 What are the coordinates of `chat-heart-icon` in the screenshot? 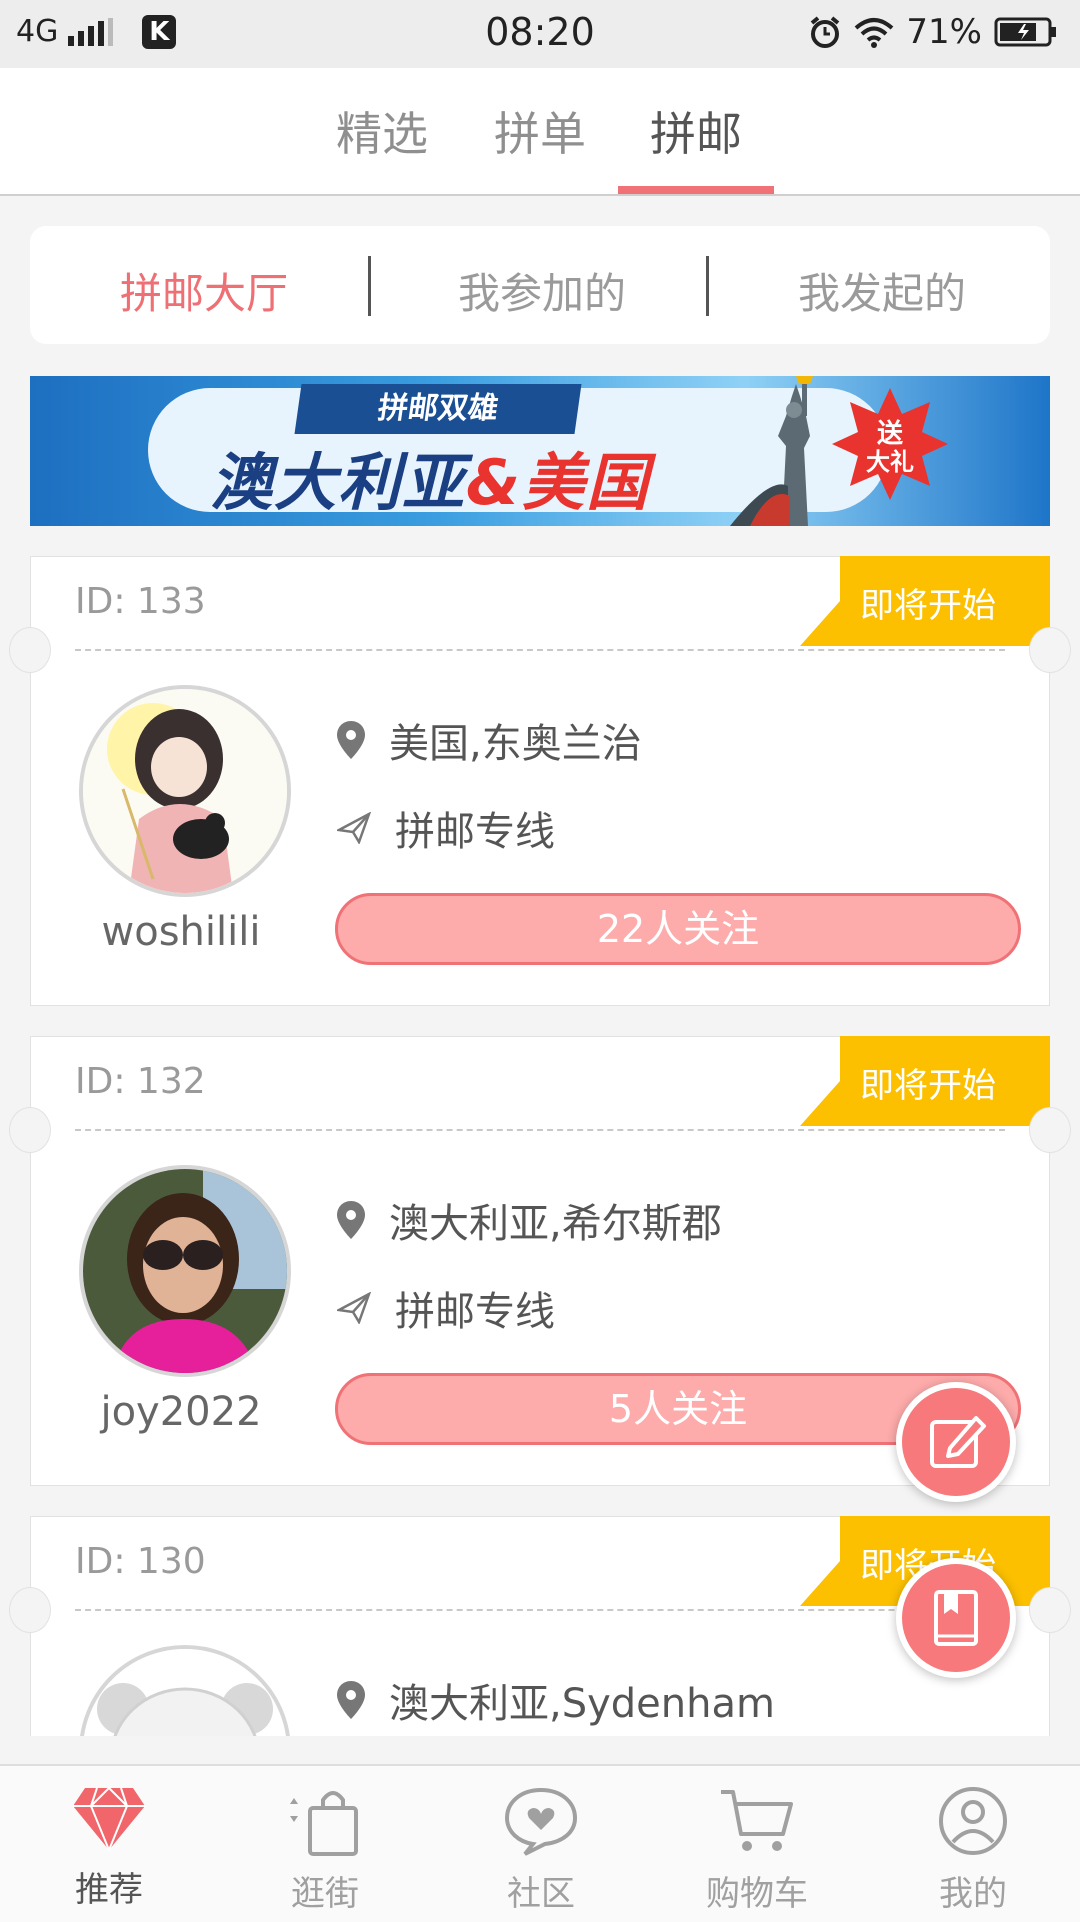 It's located at (541, 1821).